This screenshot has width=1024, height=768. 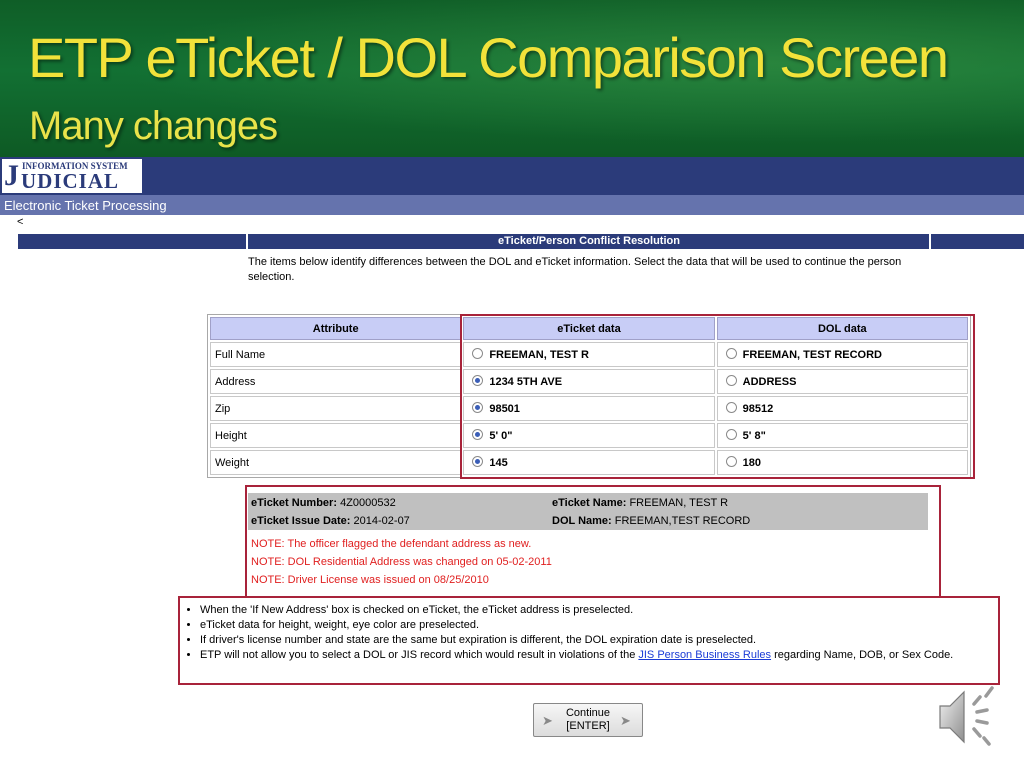 What do you see at coordinates (512, 176) in the screenshot?
I see `jis-banner` at bounding box center [512, 176].